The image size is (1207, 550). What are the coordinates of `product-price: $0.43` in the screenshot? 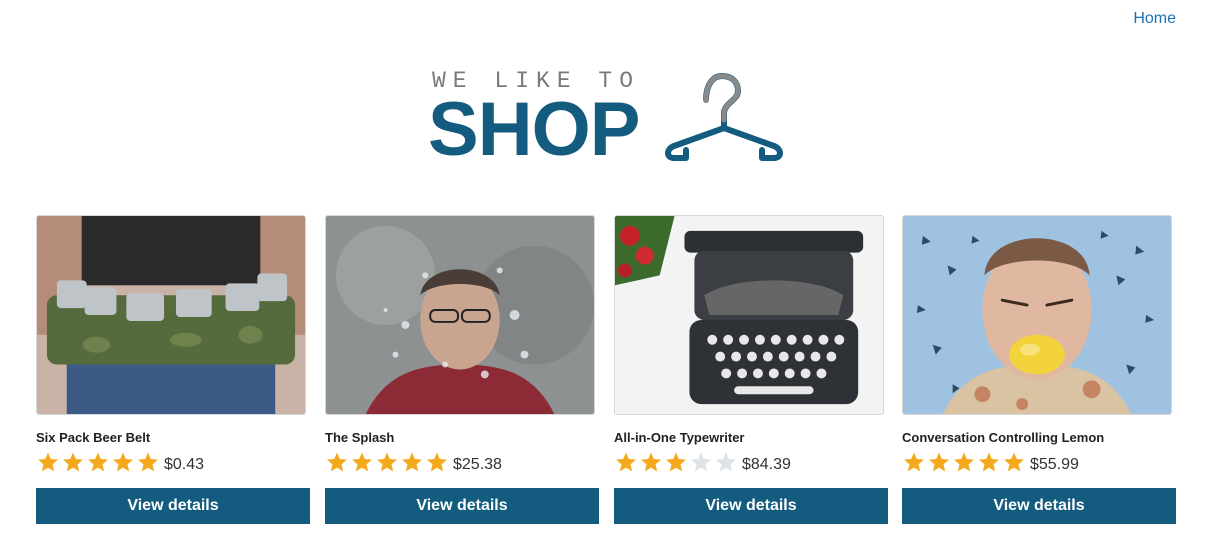 It's located at (184, 464).